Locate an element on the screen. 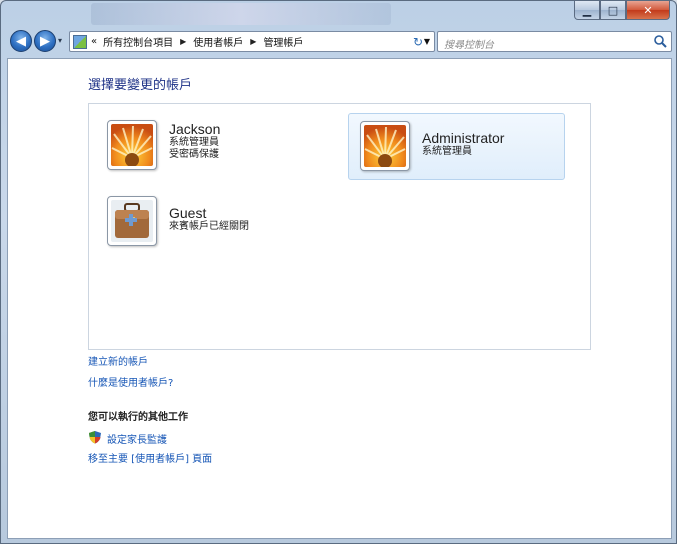  other-tasks-heading: 您可以執行的其他工作 is located at coordinates (138, 417).